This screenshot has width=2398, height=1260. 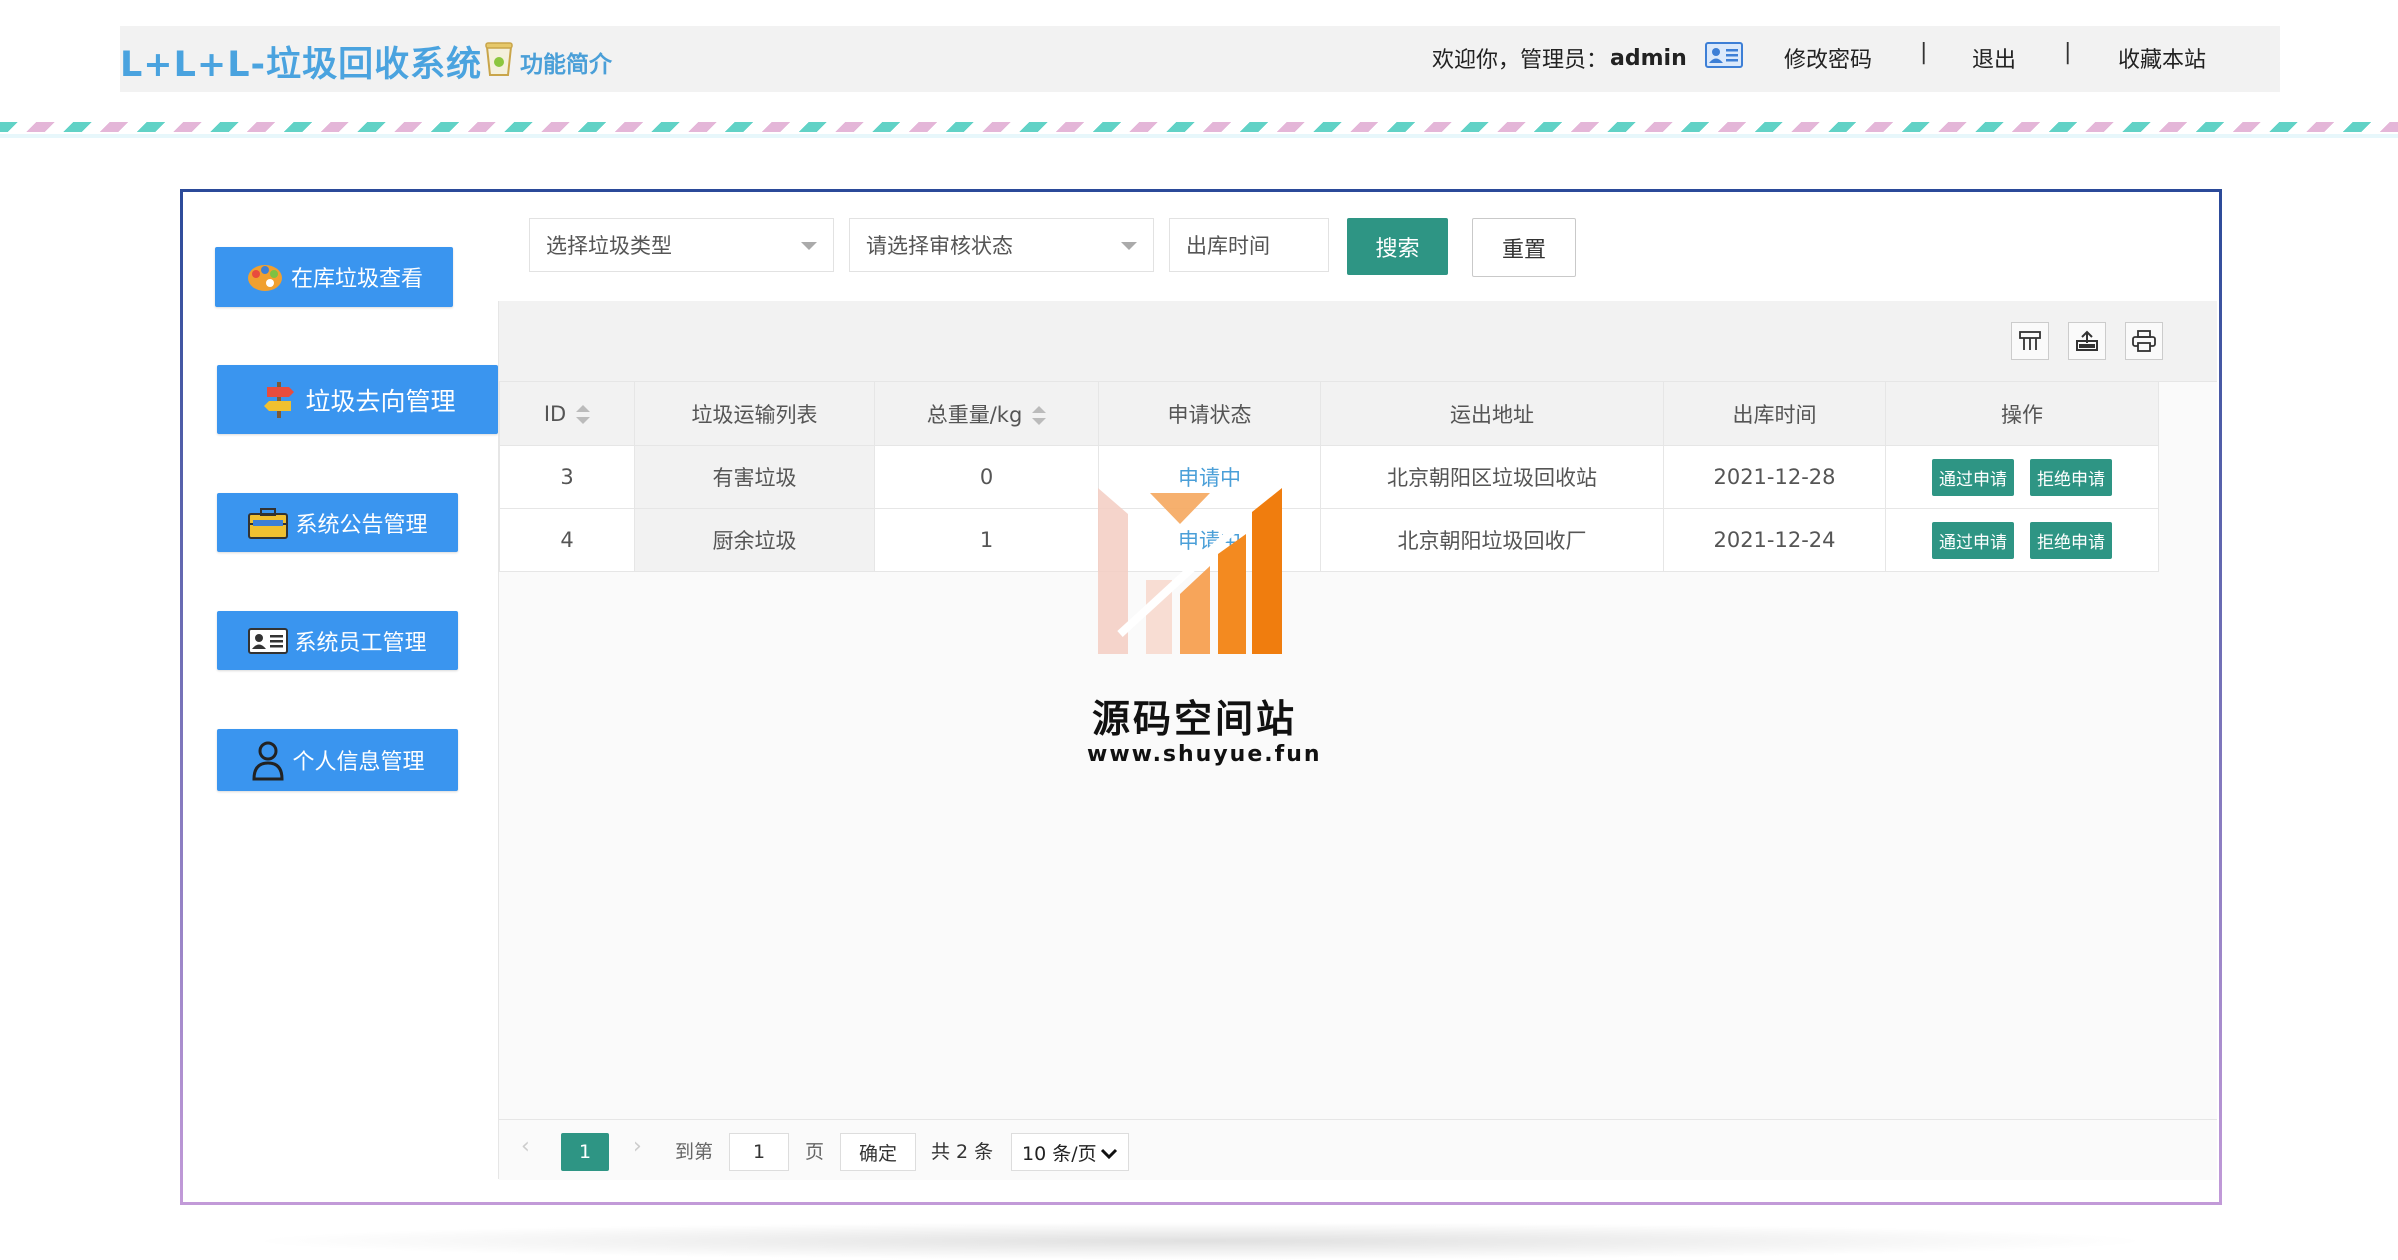 What do you see at coordinates (1492, 477) in the screenshot?
I see `cell-address: 北京朝阳区垃圾回收站` at bounding box center [1492, 477].